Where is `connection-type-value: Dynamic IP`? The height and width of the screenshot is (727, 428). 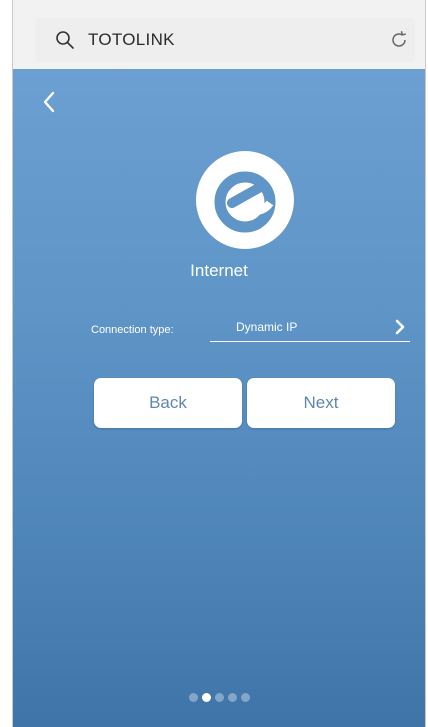 connection-type-value: Dynamic IP is located at coordinates (267, 327).